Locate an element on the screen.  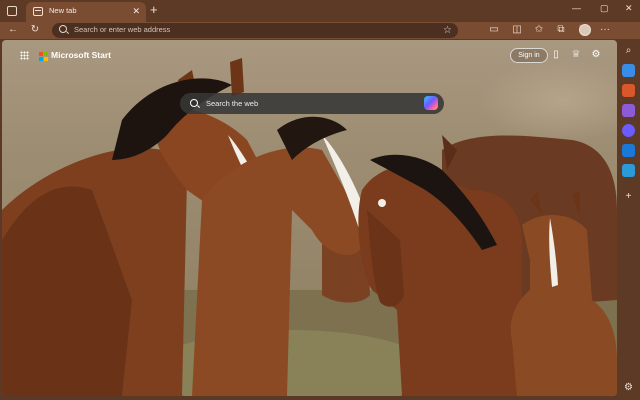
favorite-star-icon: ☆ is located at coordinates (447, 30).